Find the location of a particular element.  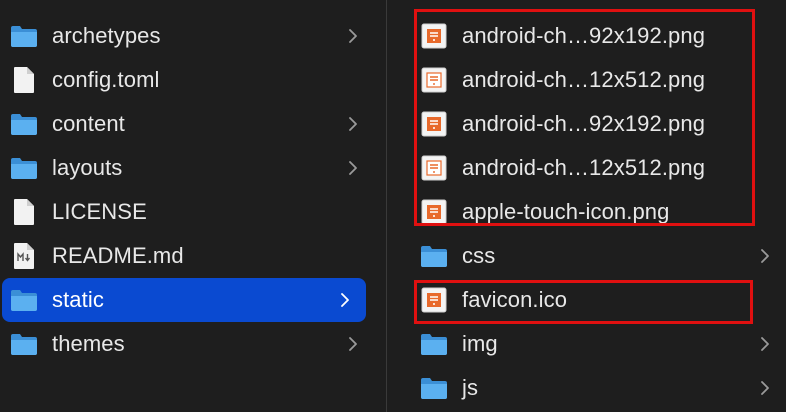

item-label: README.md is located at coordinates (118, 255).